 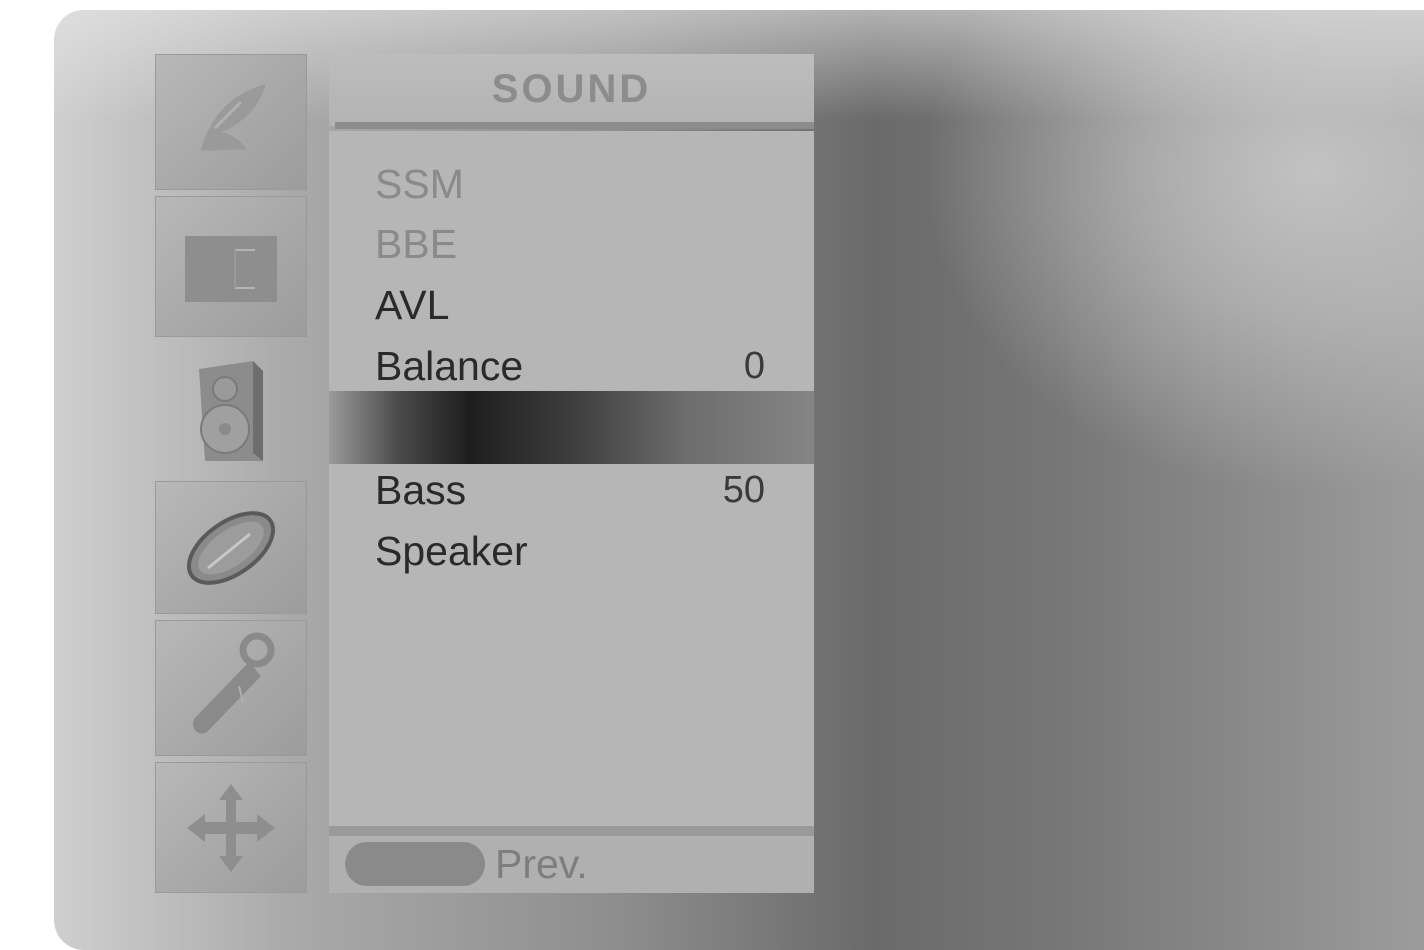 I want to click on menu-item-label: Speaker, so click(x=451, y=551).